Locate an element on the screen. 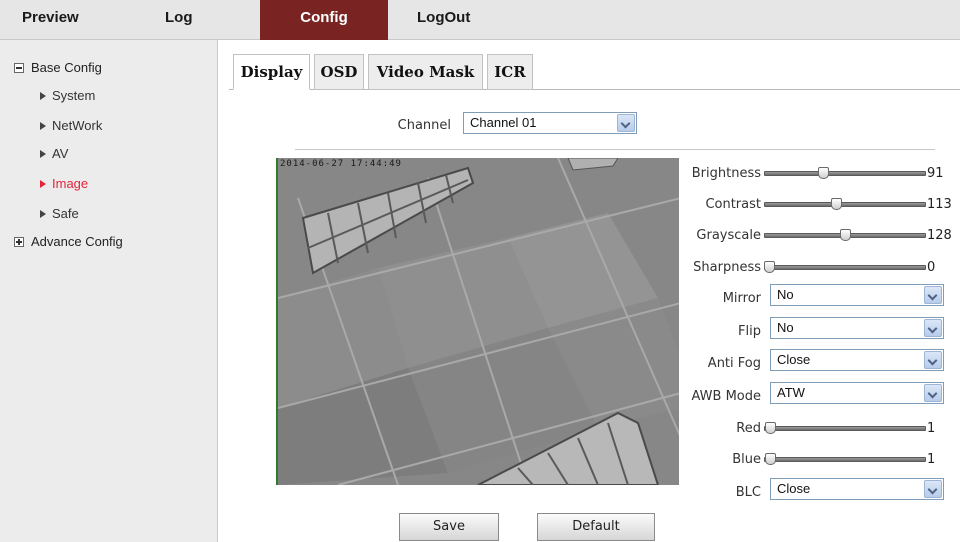 The image size is (960, 542). sidebar-item-label: Safe is located at coordinates (65, 213).